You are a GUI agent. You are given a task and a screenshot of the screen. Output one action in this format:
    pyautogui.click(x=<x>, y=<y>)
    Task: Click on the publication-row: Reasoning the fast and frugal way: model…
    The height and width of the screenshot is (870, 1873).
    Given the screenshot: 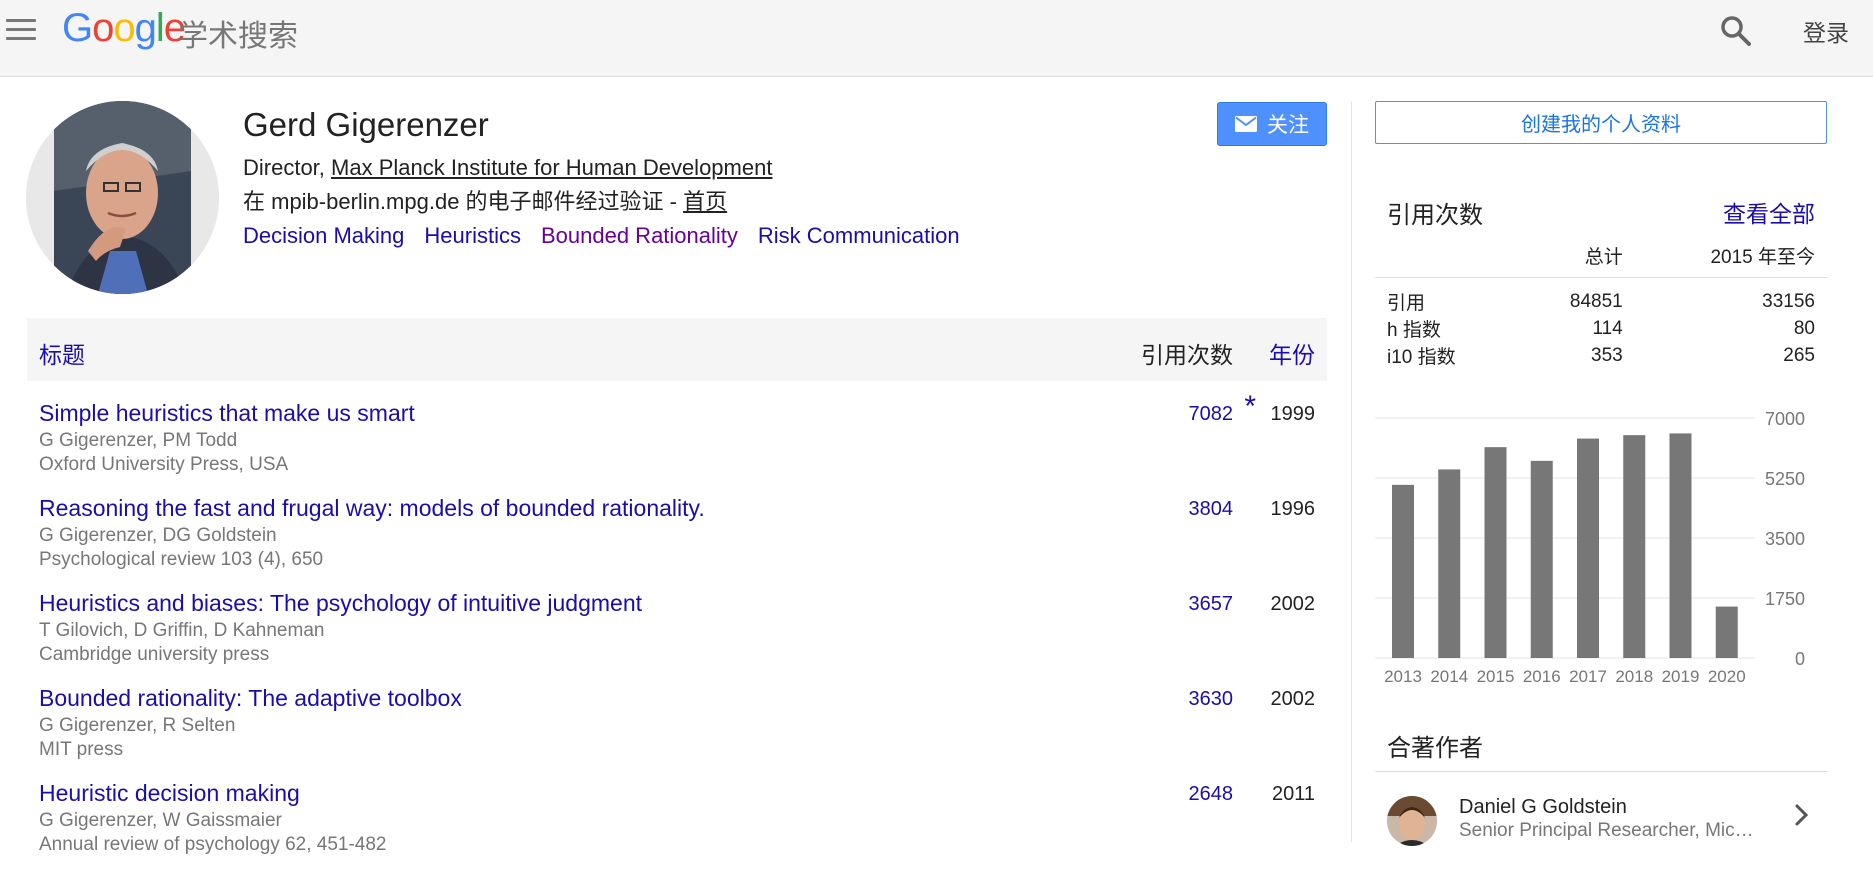 What is the action you would take?
    pyautogui.click(x=677, y=540)
    